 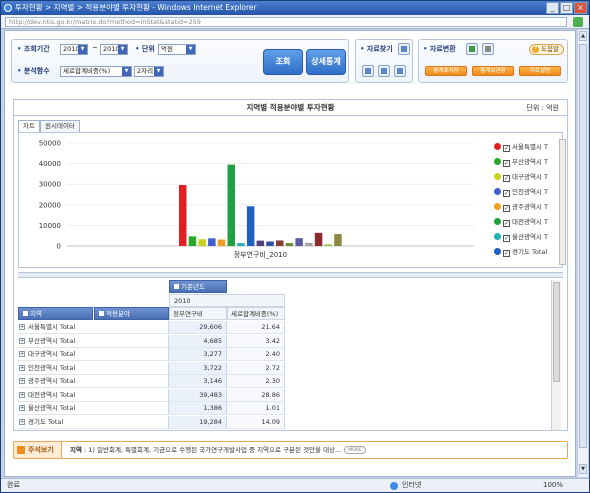 What do you see at coordinates (472, 49) in the screenshot?
I see `excel-icon` at bounding box center [472, 49].